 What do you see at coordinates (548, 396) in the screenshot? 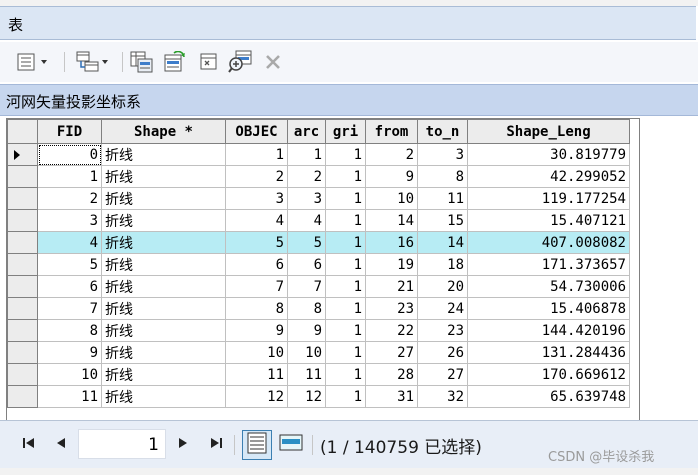
I see `shape-length-cell: 65.639748` at bounding box center [548, 396].